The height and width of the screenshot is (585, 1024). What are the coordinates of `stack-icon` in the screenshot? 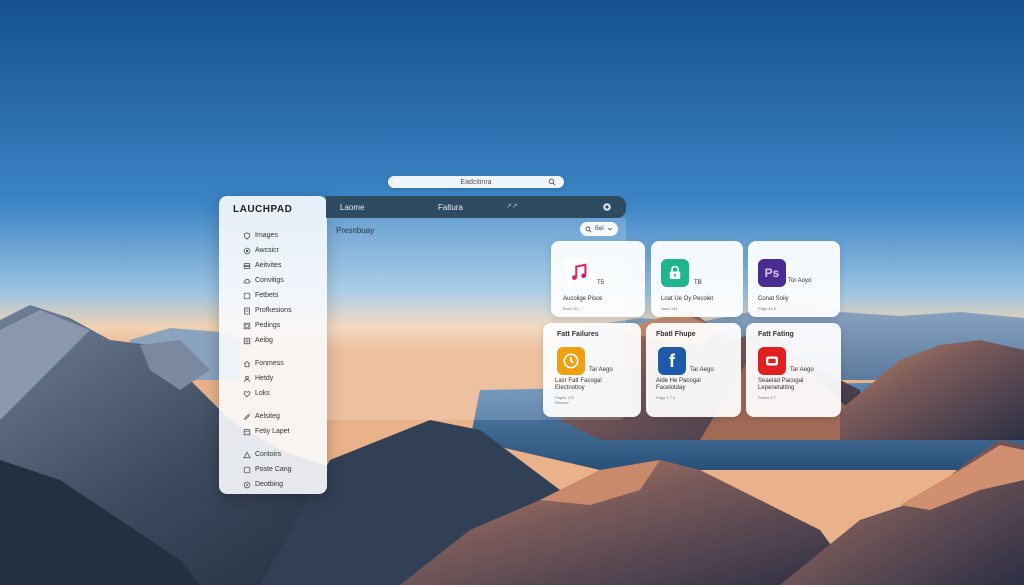 It's located at (247, 265).